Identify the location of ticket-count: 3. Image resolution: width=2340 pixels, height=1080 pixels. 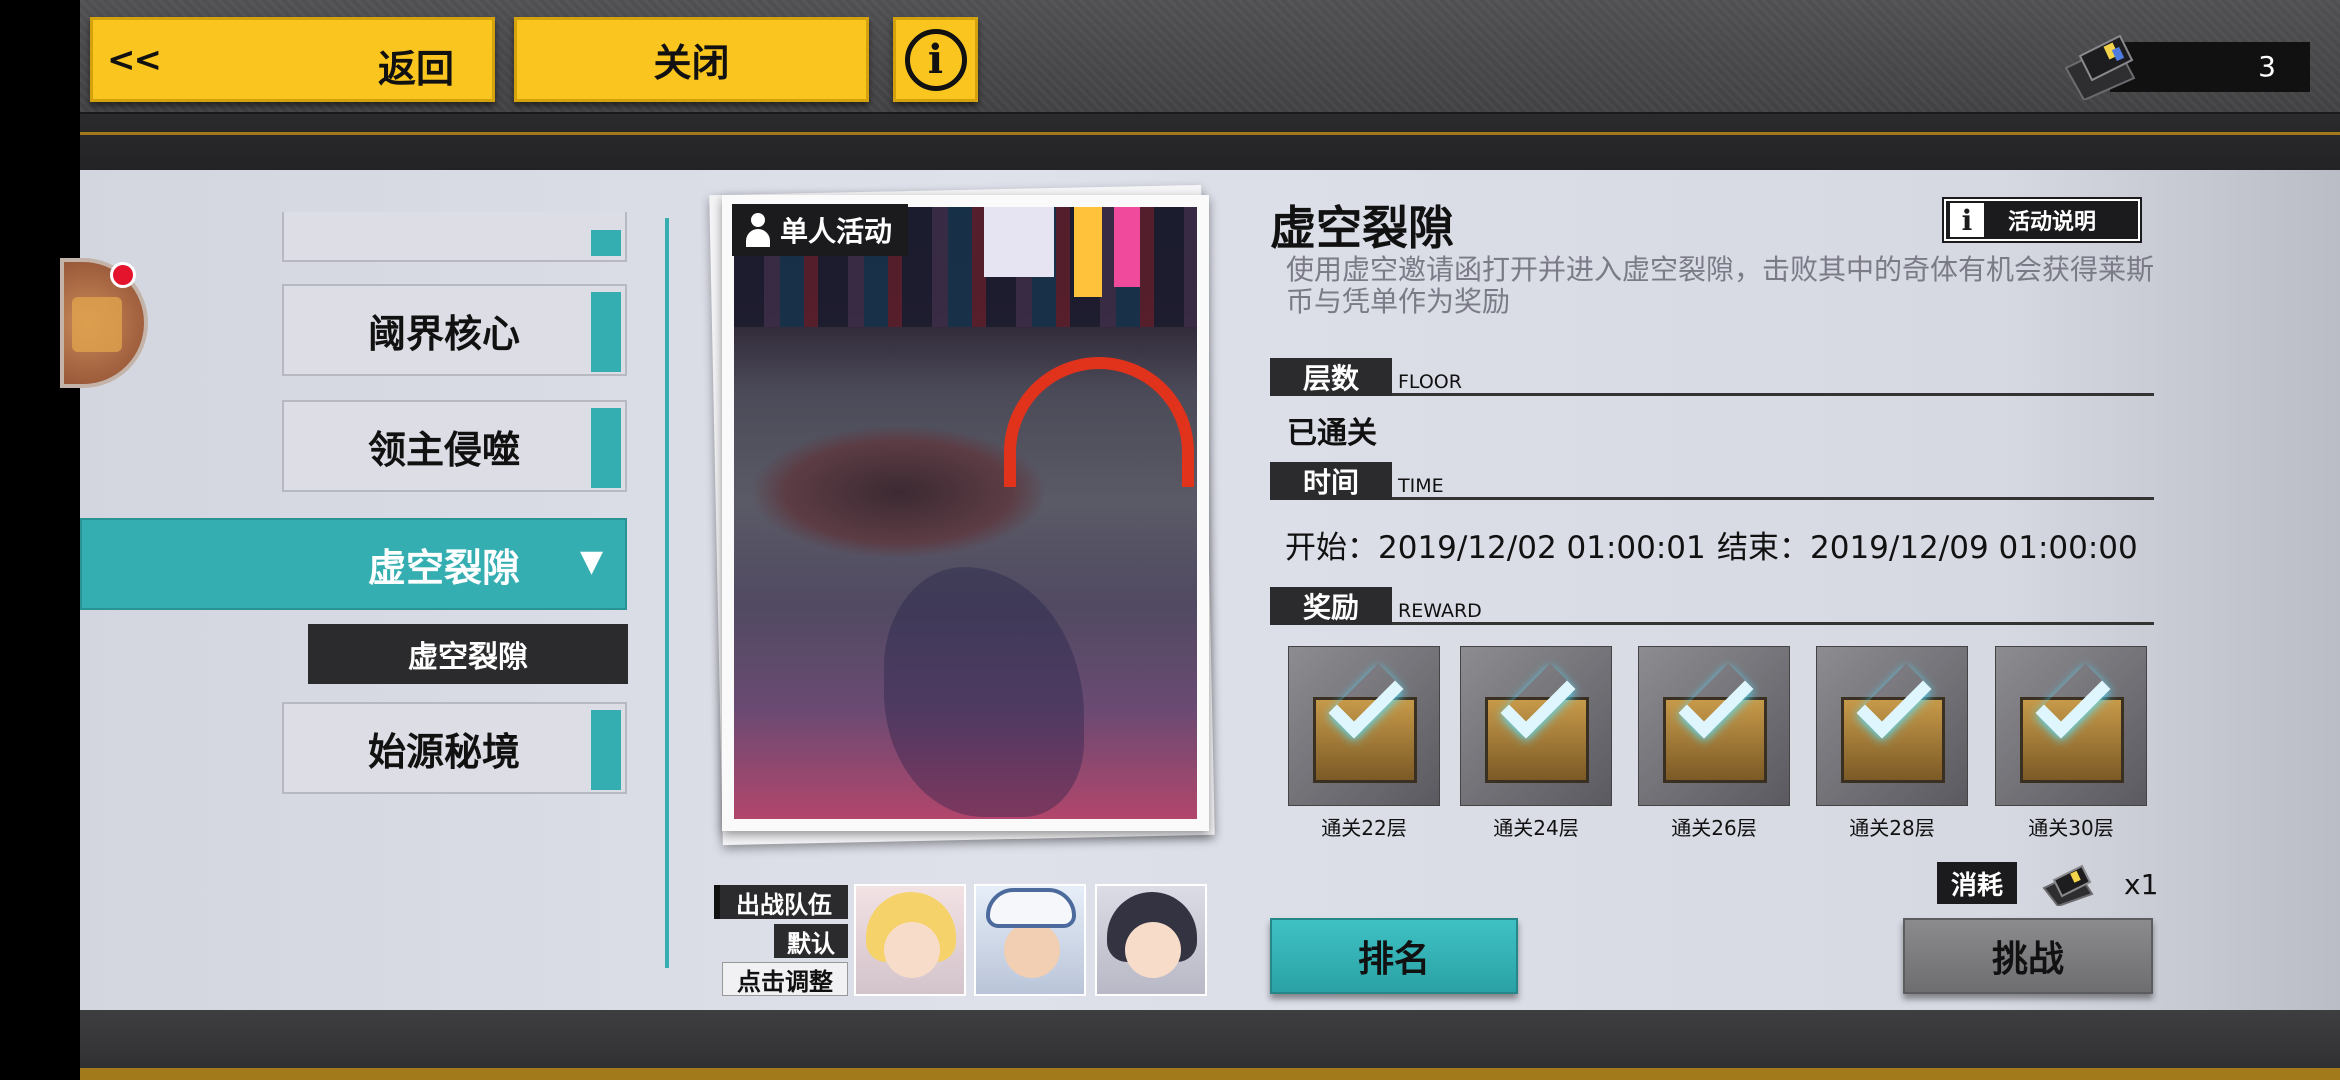
(2210, 67).